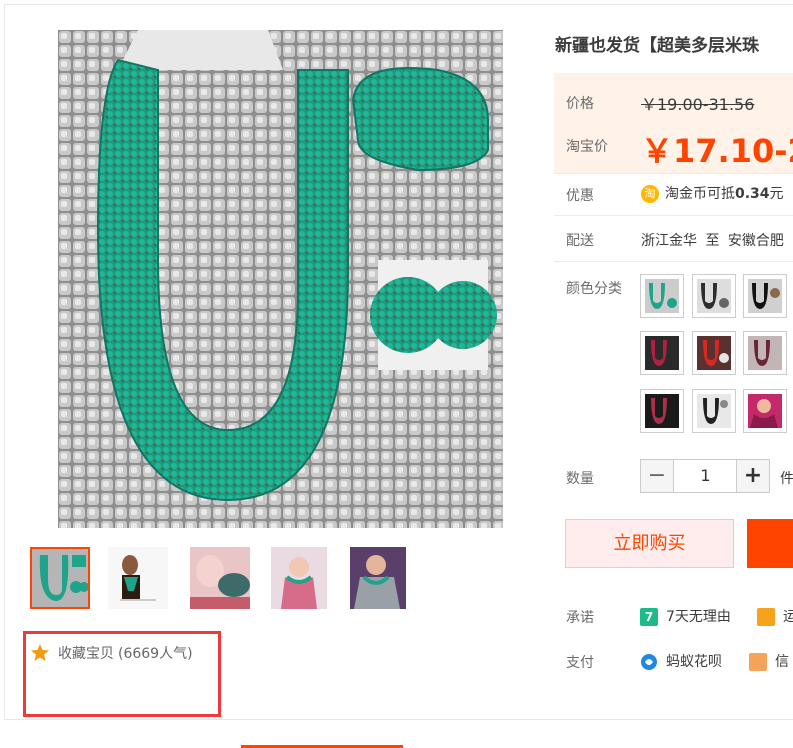 The image size is (793, 748). I want to click on delivery-to-label: 至, so click(712, 241).